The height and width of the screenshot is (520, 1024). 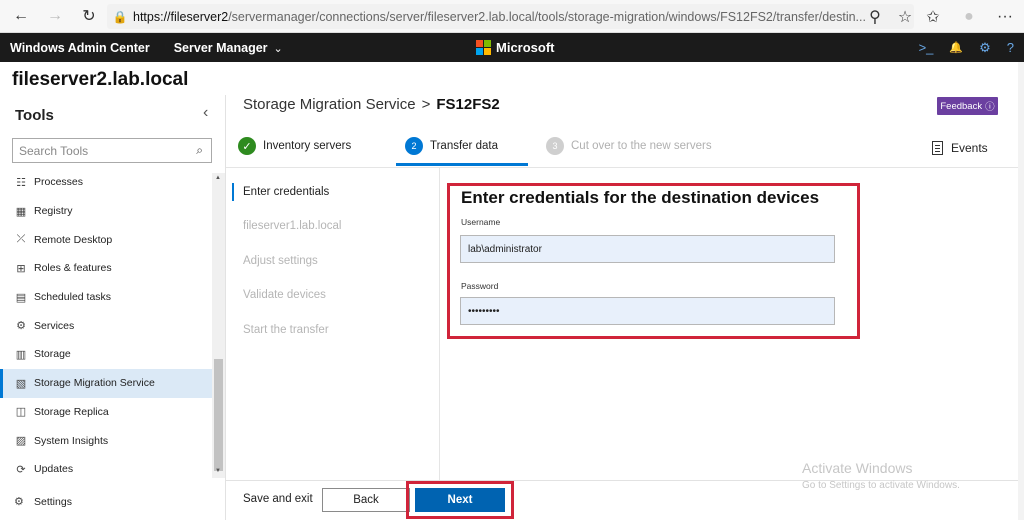 What do you see at coordinates (106, 211) in the screenshot?
I see `sidebar-item: ▦ Registry` at bounding box center [106, 211].